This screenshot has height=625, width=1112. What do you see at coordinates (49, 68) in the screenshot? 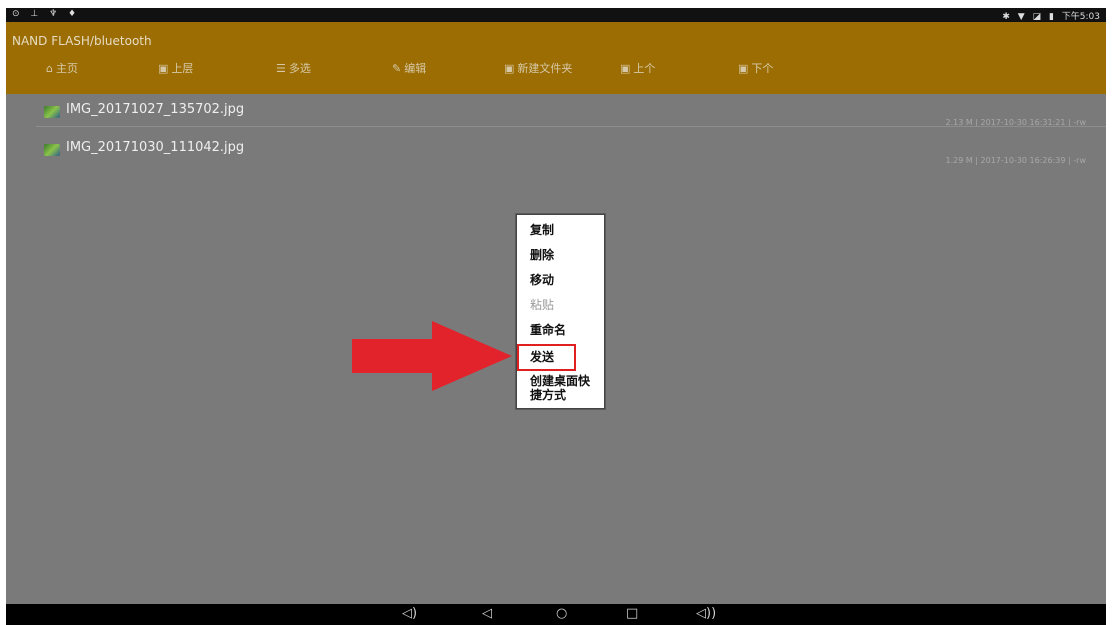
I see `home-icon: ⌂` at bounding box center [49, 68].